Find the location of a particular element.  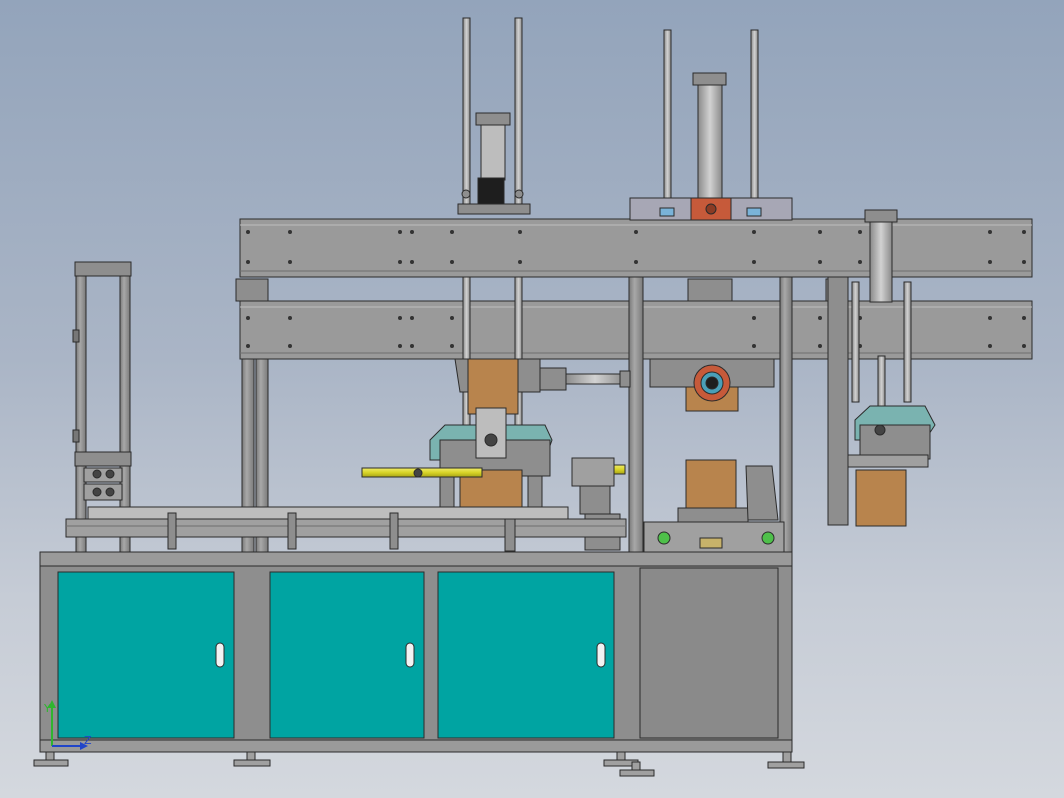

z-axis-label: Z is located at coordinates (88, 740).